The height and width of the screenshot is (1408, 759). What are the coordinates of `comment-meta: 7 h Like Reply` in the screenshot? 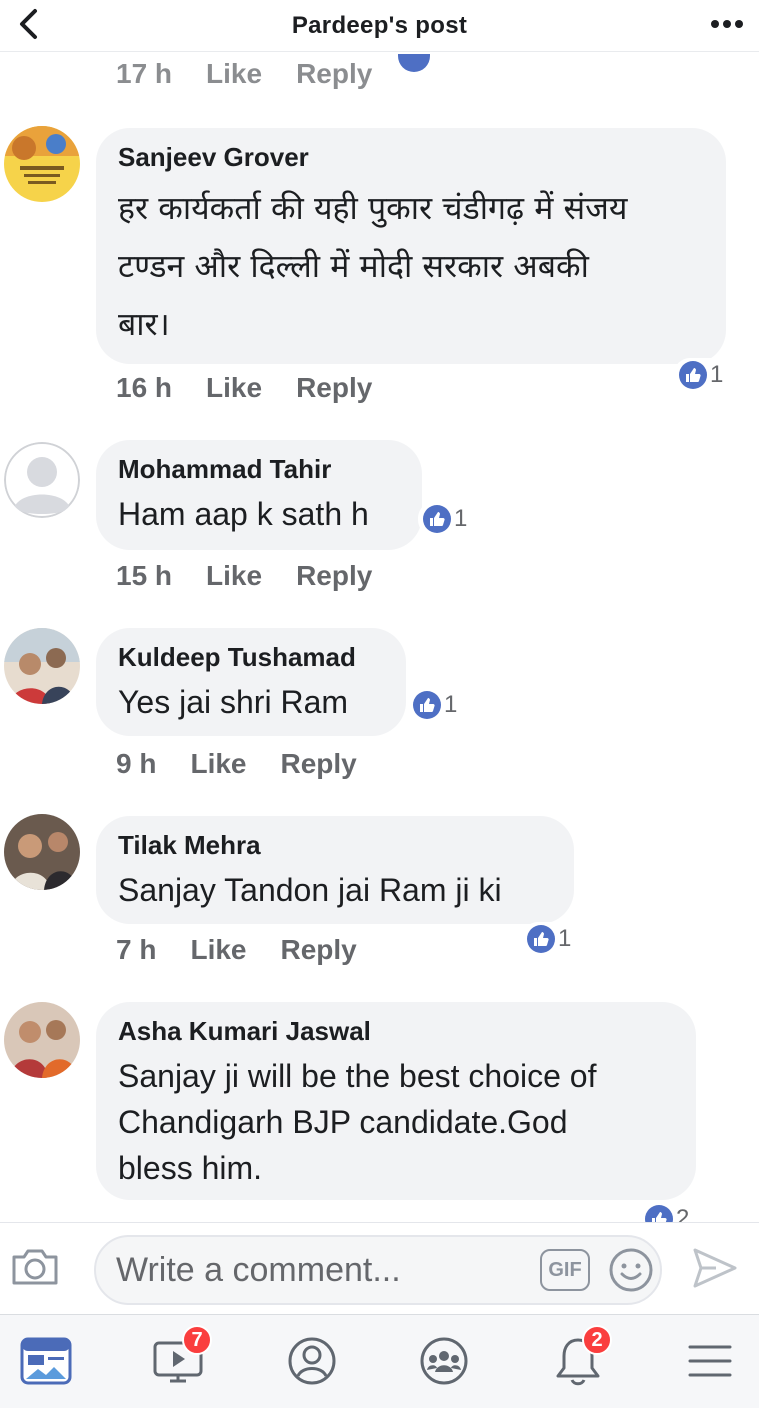 It's located at (236, 950).